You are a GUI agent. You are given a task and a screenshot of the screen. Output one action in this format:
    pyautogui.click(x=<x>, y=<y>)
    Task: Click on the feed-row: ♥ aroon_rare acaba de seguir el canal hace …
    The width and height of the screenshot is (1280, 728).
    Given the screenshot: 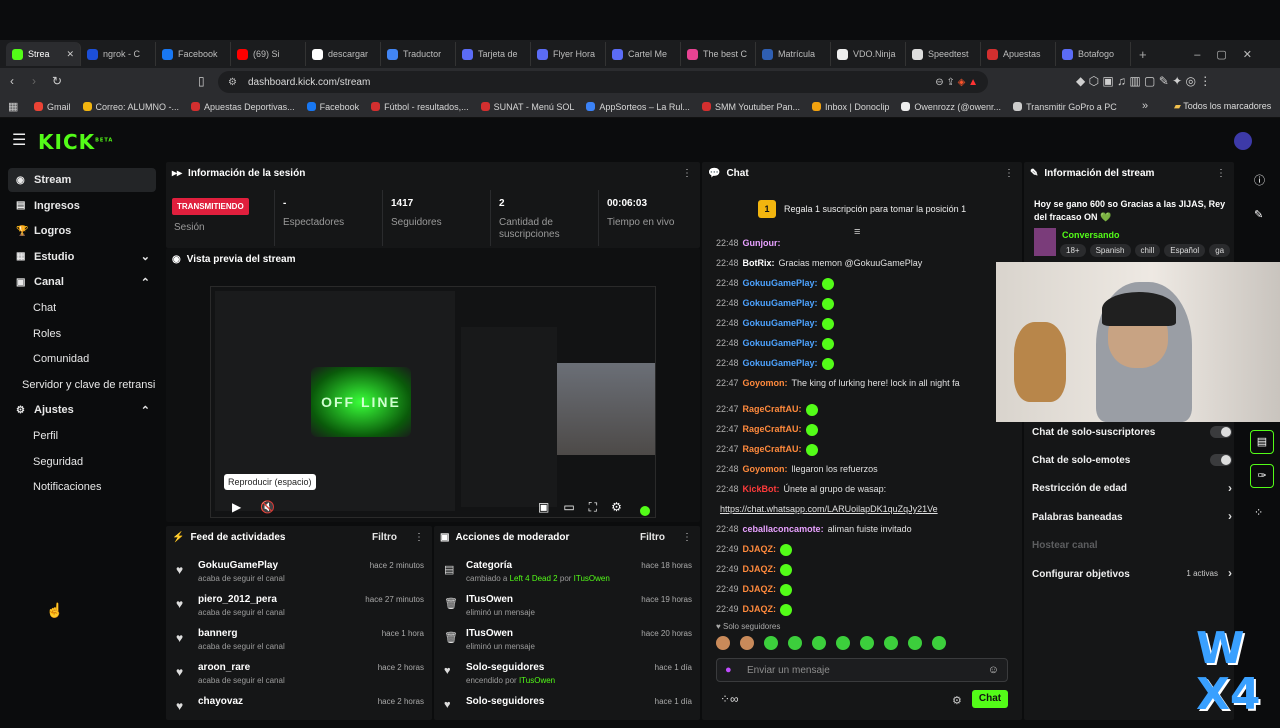 What is the action you would take?
    pyautogui.click(x=300, y=677)
    